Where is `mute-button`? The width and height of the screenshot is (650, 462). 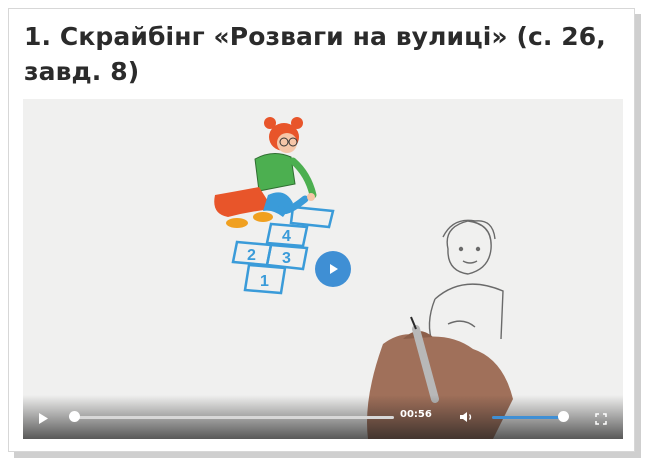
mute-button is located at coordinates (467, 418).